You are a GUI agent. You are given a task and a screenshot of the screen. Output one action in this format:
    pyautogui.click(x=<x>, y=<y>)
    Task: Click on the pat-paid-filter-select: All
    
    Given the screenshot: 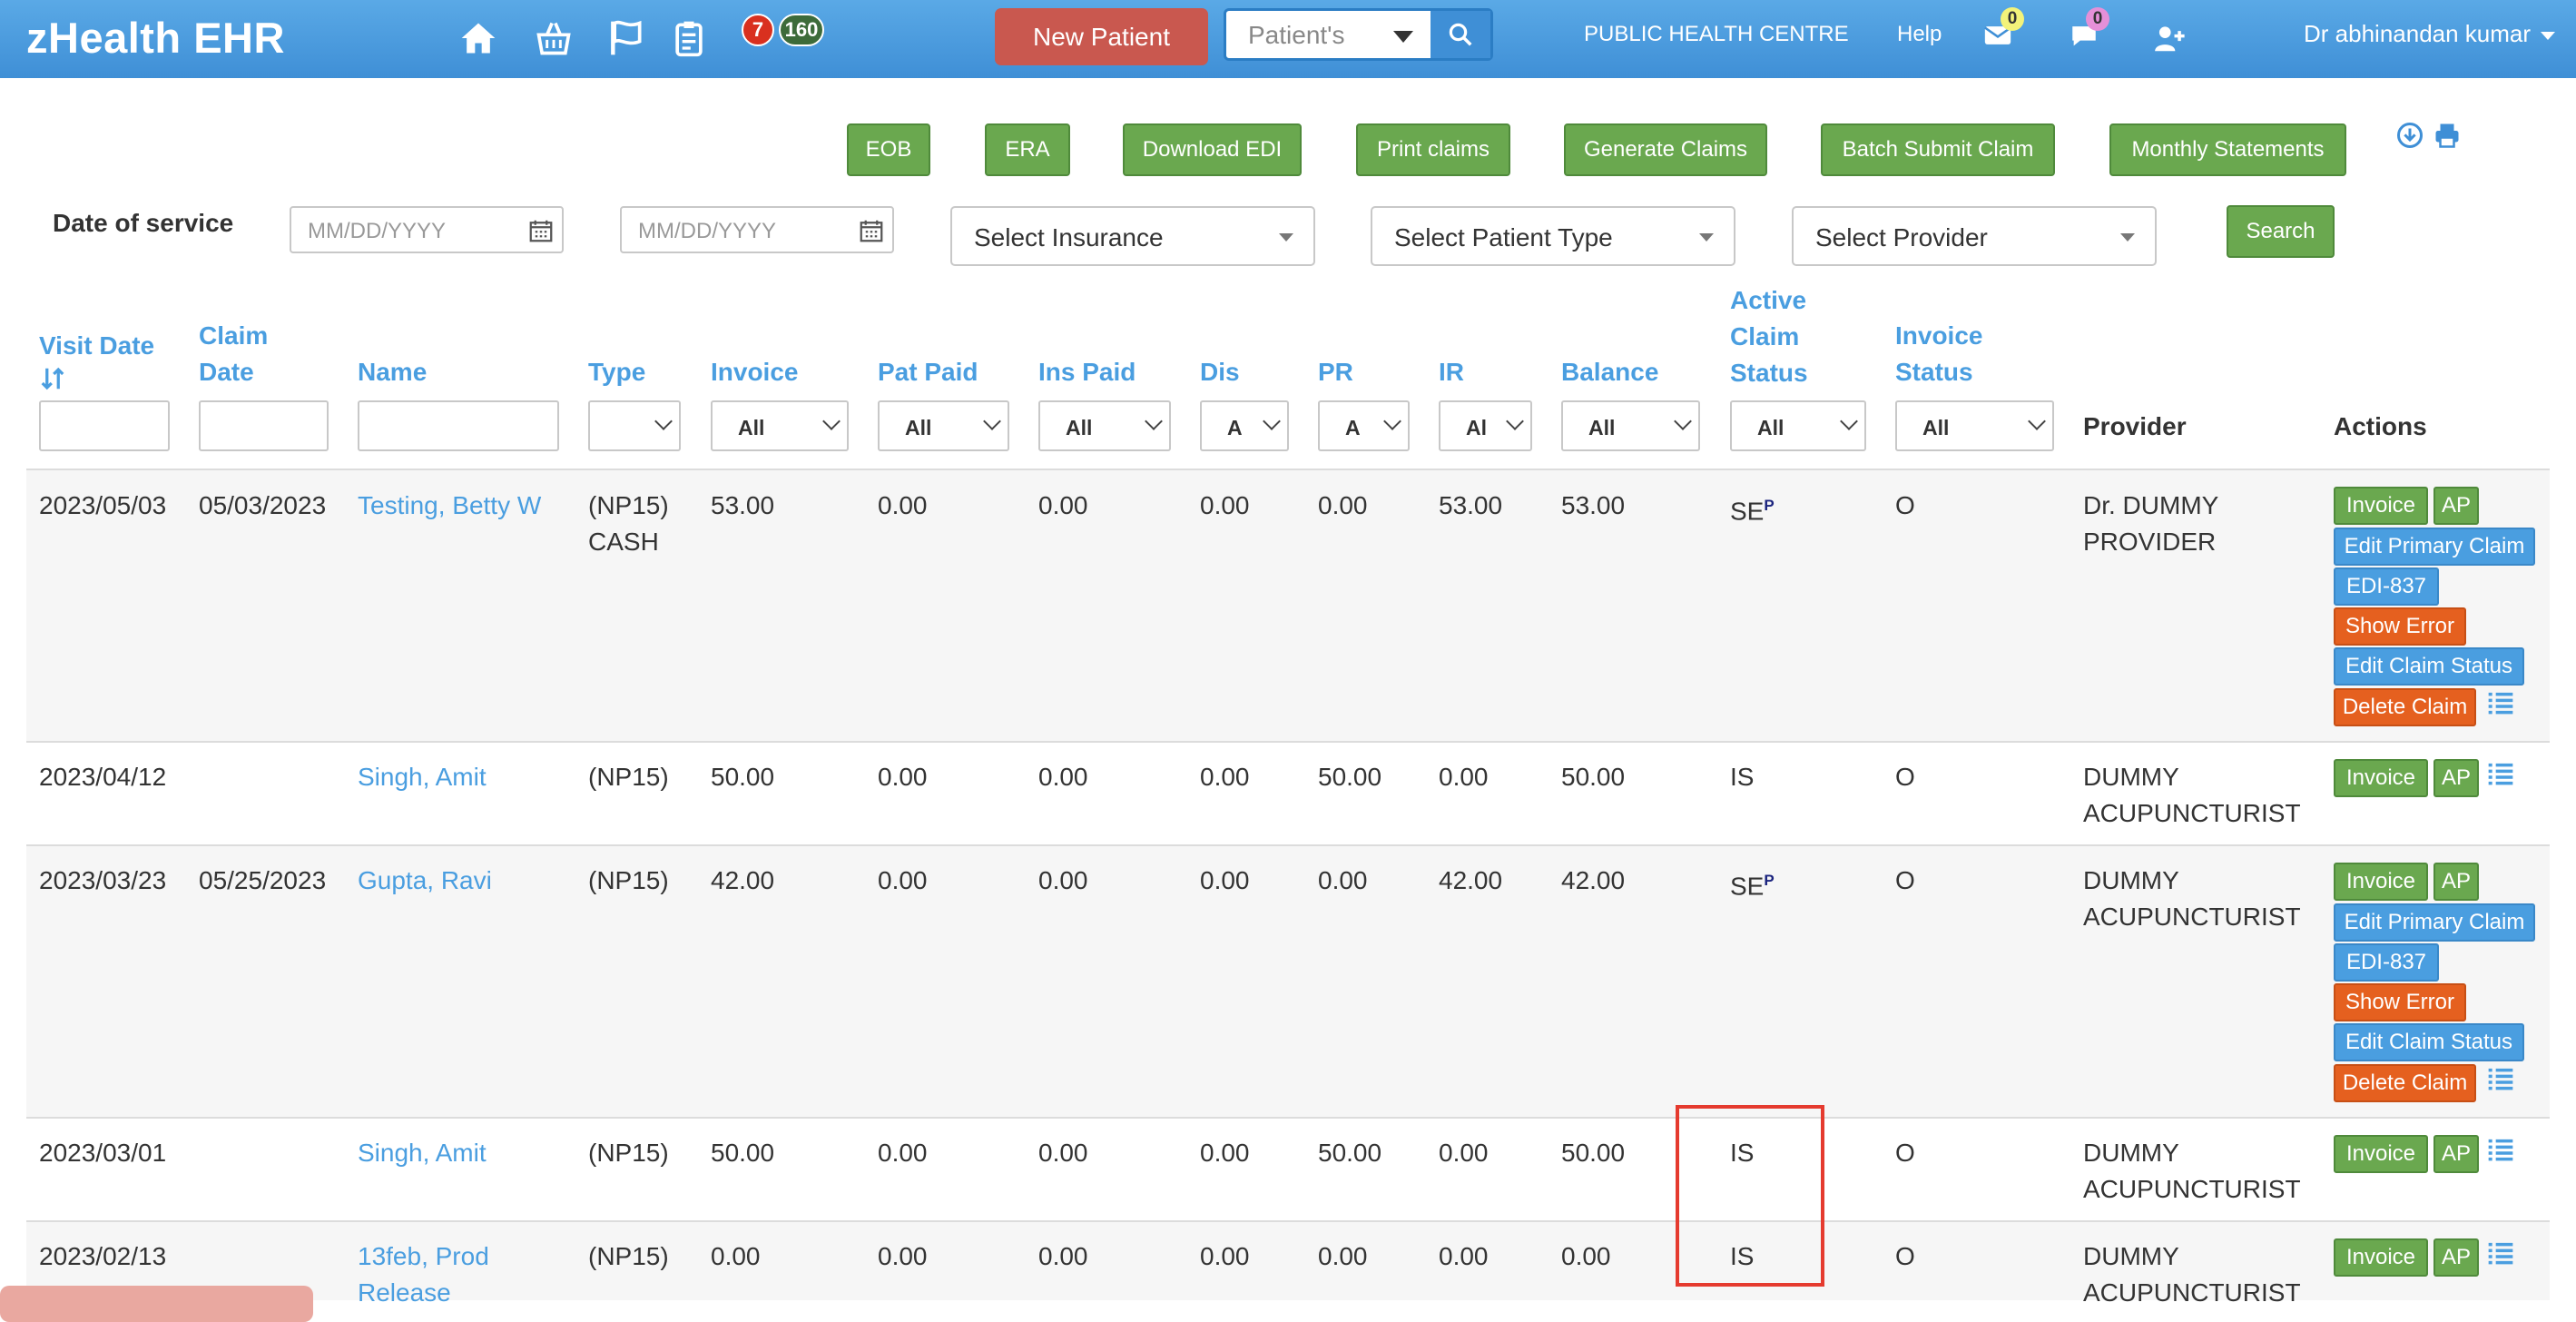 What is the action you would take?
    pyautogui.click(x=943, y=426)
    